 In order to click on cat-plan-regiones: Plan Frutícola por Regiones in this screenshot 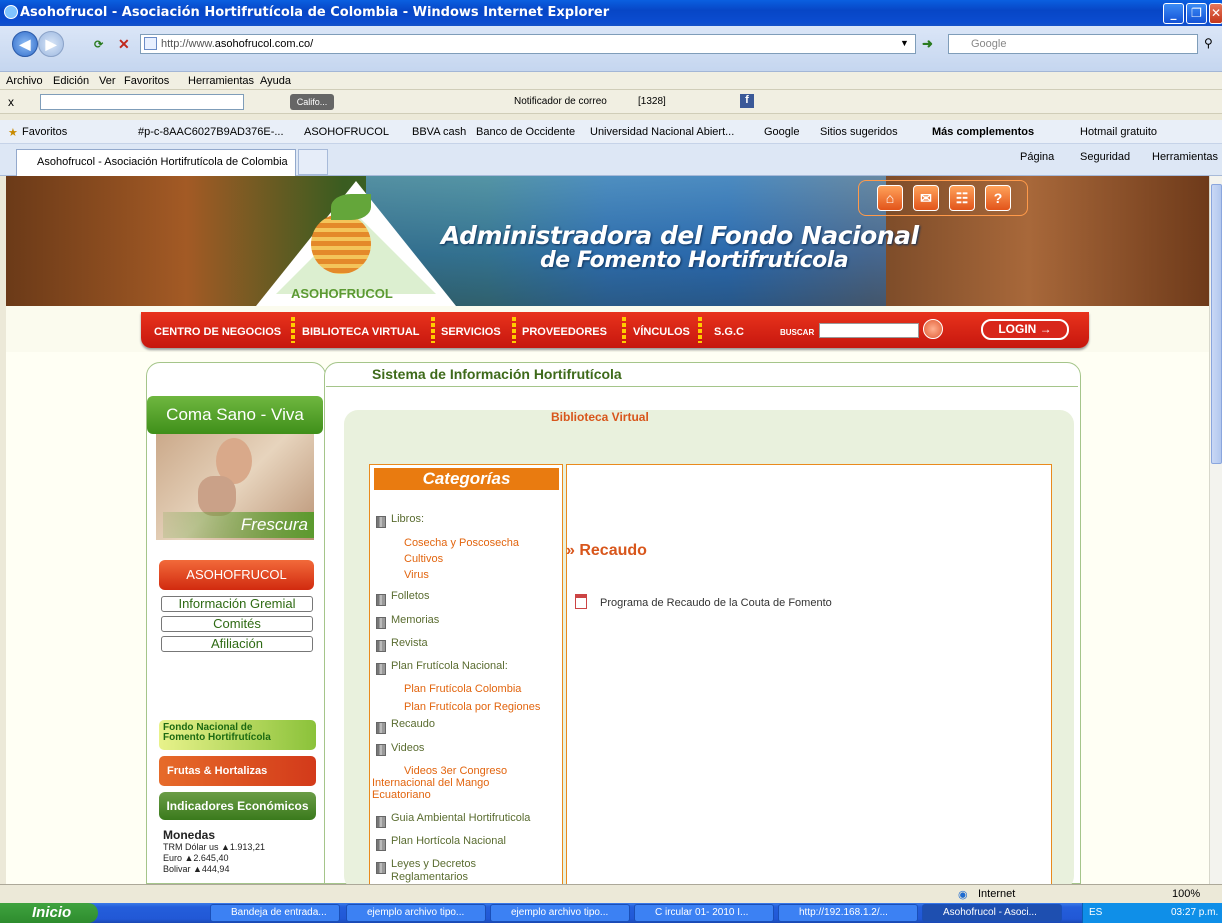, I will do `click(472, 707)`.